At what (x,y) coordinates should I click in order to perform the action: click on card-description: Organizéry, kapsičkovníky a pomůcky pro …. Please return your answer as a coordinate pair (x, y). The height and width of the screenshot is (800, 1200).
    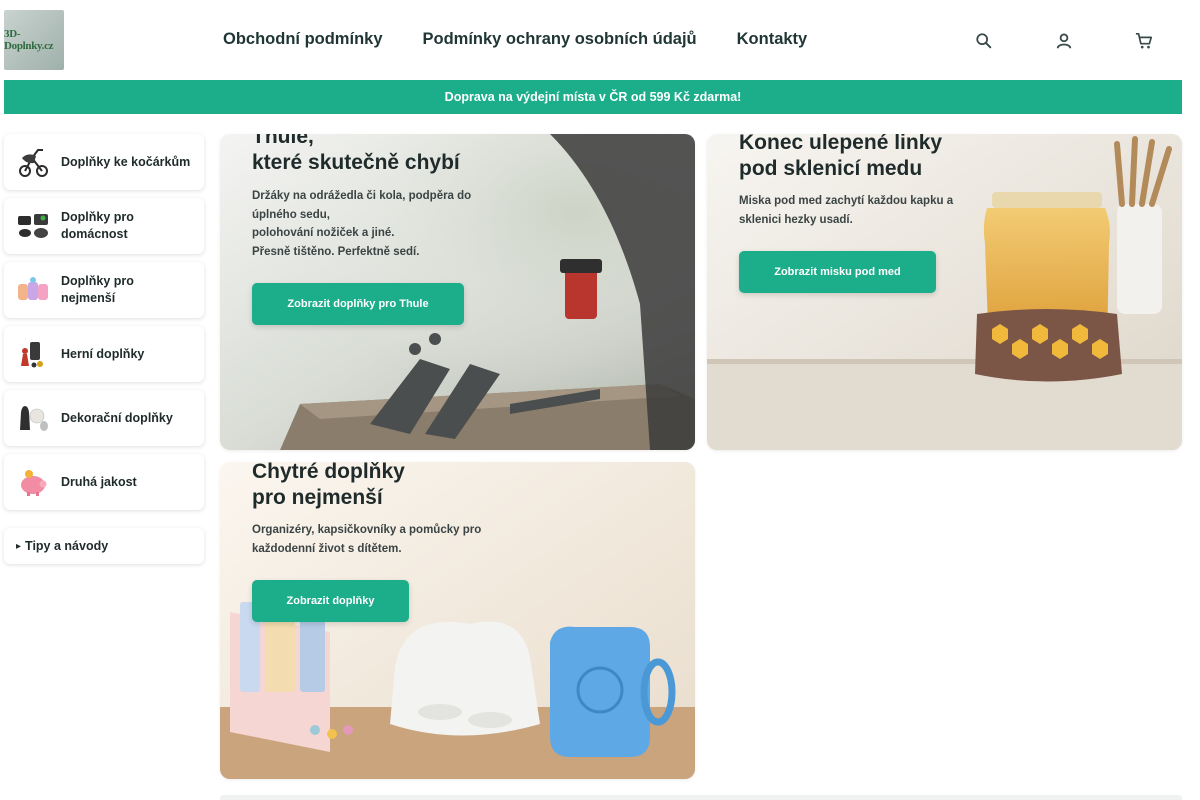
    Looking at the image, I should click on (366, 539).